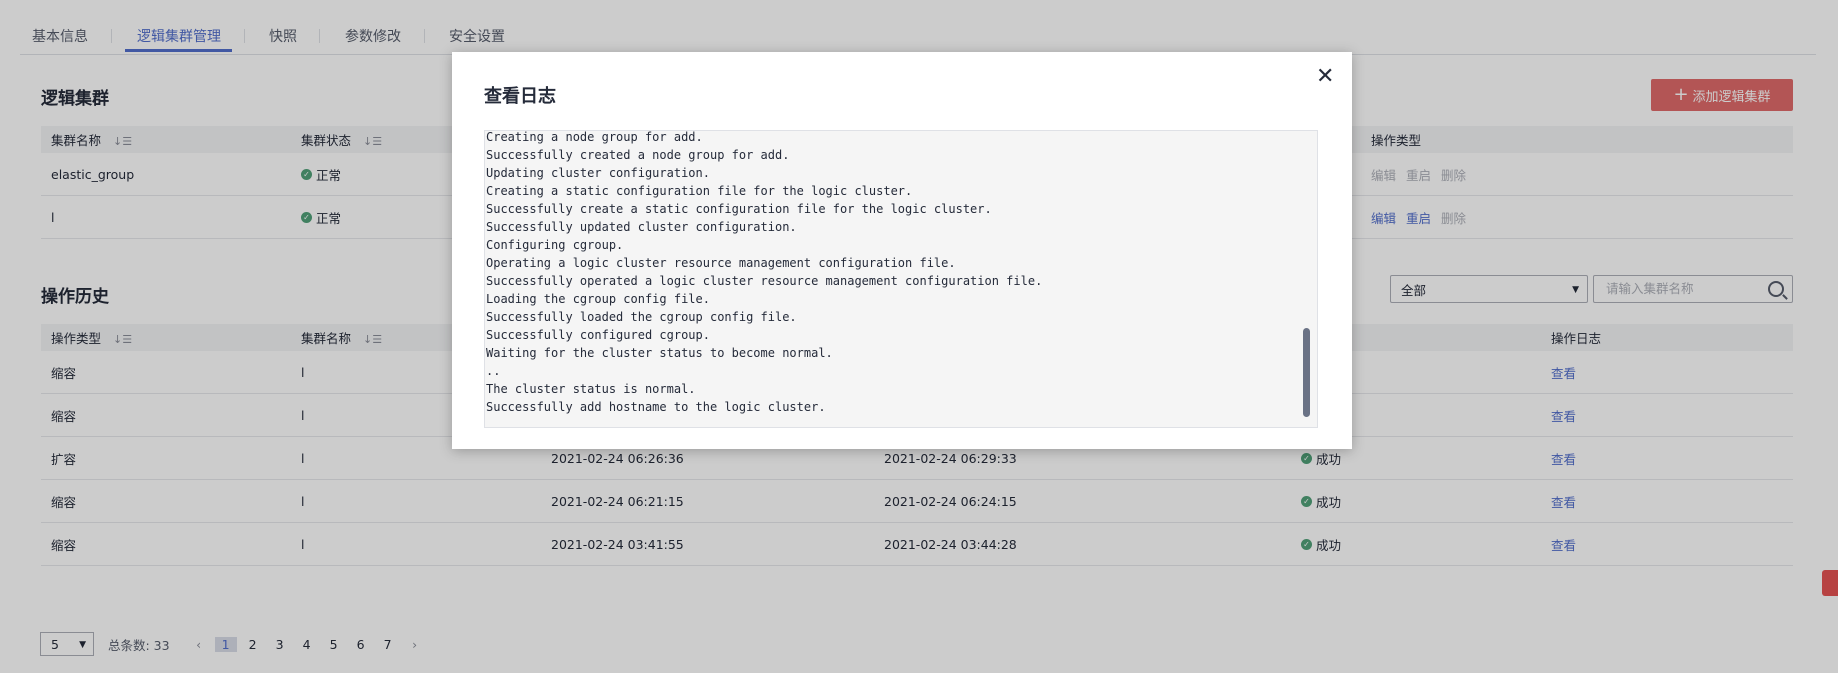 This screenshot has width=1838, height=673. Describe the element at coordinates (594, 137) in the screenshot. I see `log-line: Creating a node group for add.` at that location.